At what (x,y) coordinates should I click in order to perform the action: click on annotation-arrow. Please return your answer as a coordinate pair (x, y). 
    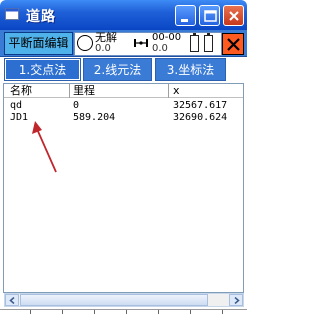
    Looking at the image, I should click on (44, 147).